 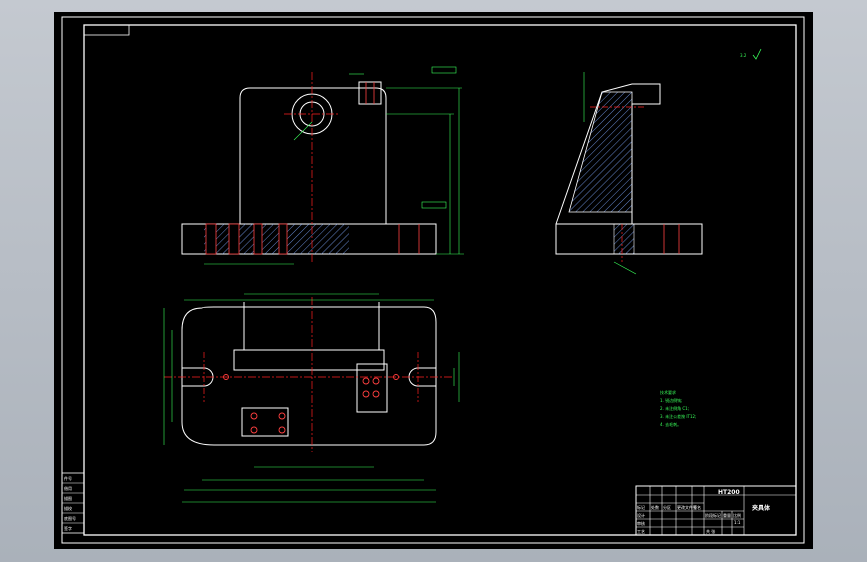 I want to click on tb-label-mark: 标记, so click(x=641, y=507).